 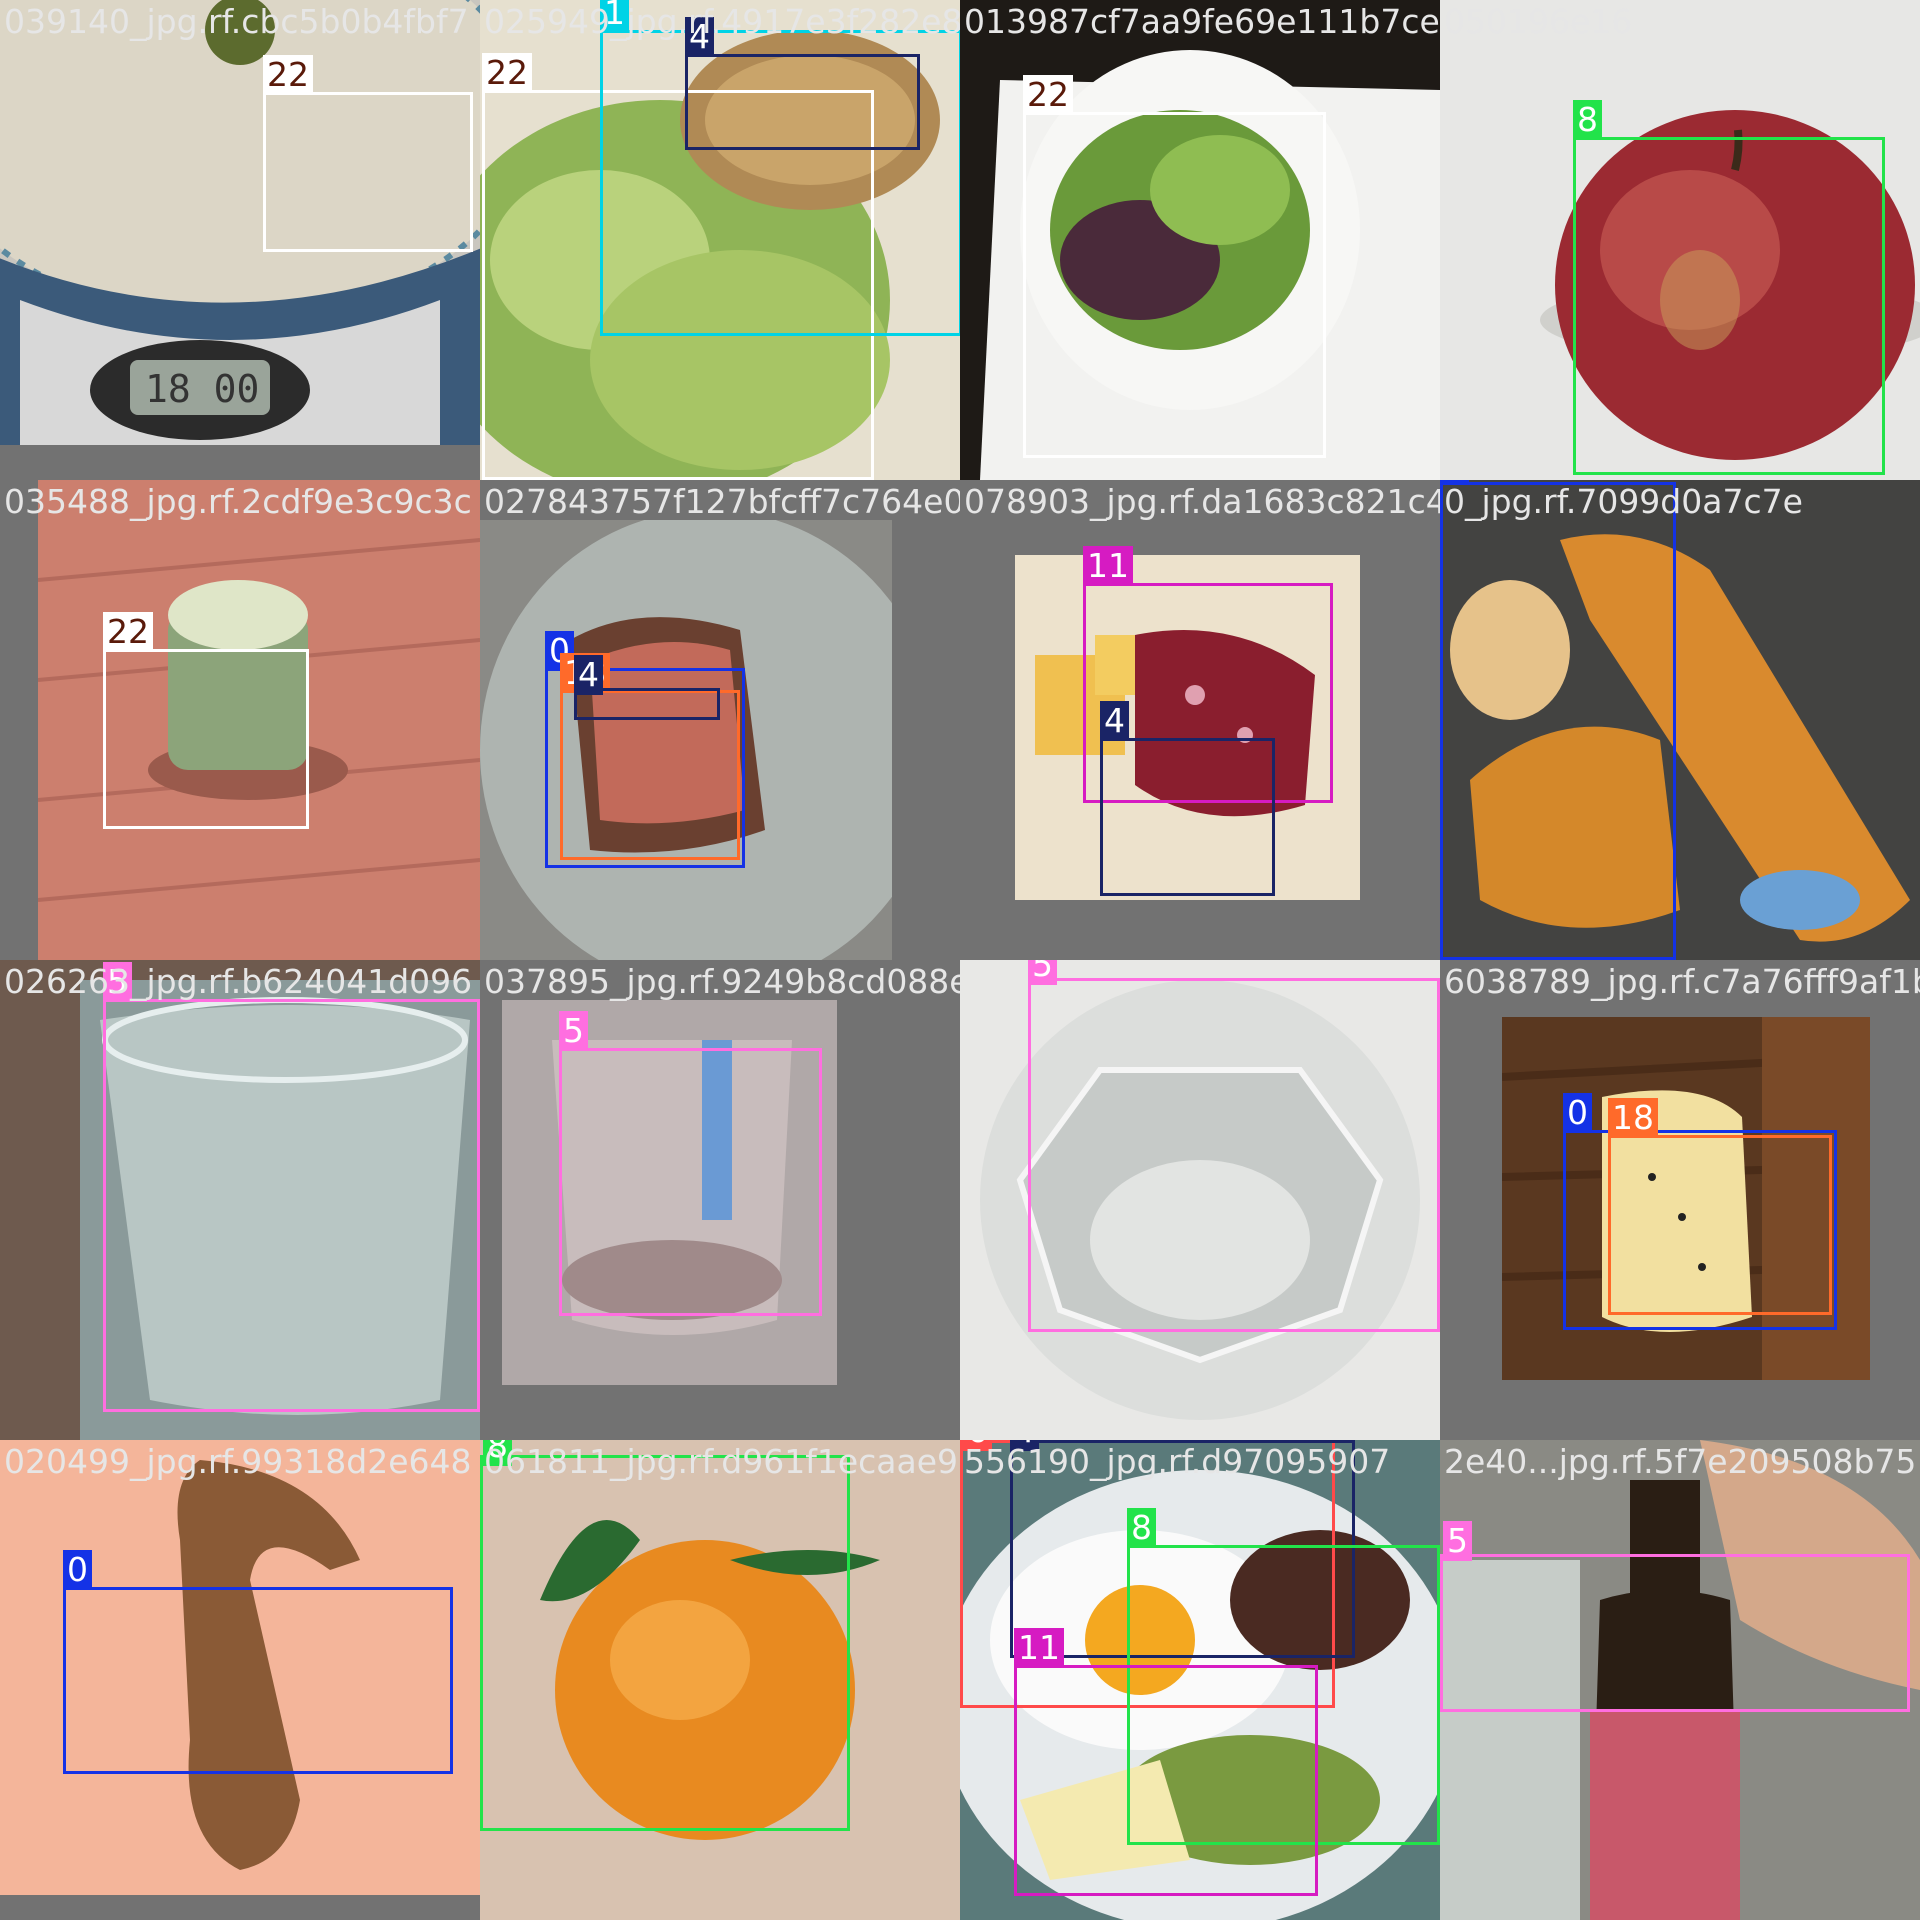 What do you see at coordinates (722, 501) in the screenshot?
I see `filename-label: 027843757f127bfcff7c764e0` at bounding box center [722, 501].